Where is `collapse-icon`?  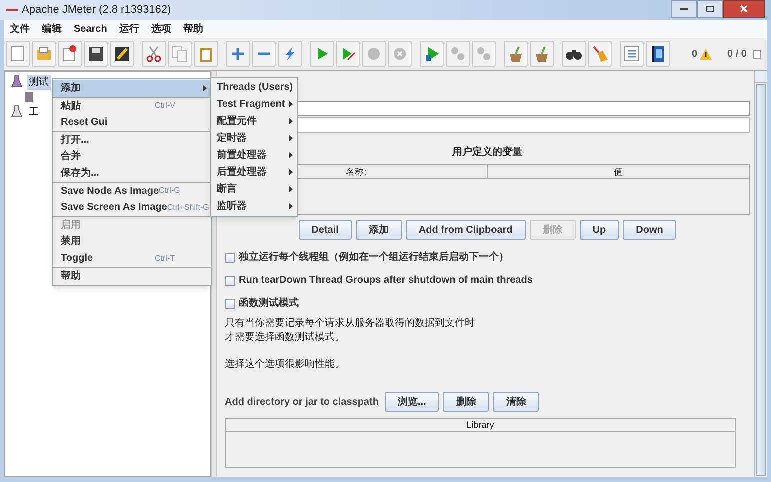 collapse-icon is located at coordinates (264, 54).